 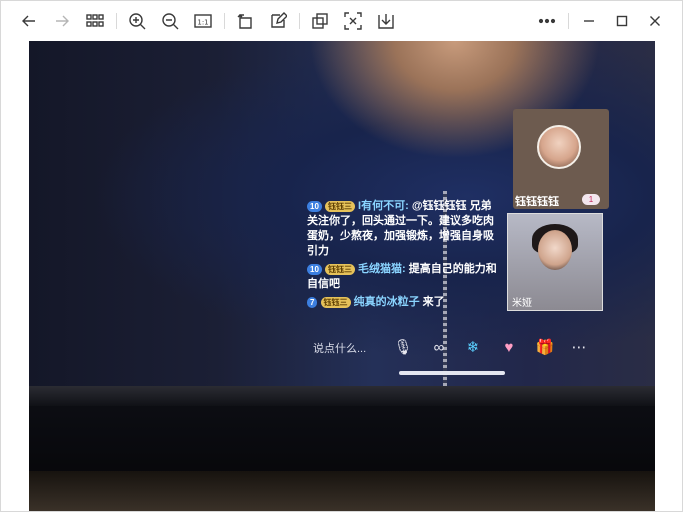 I want to click on save-button, so click(x=386, y=21).